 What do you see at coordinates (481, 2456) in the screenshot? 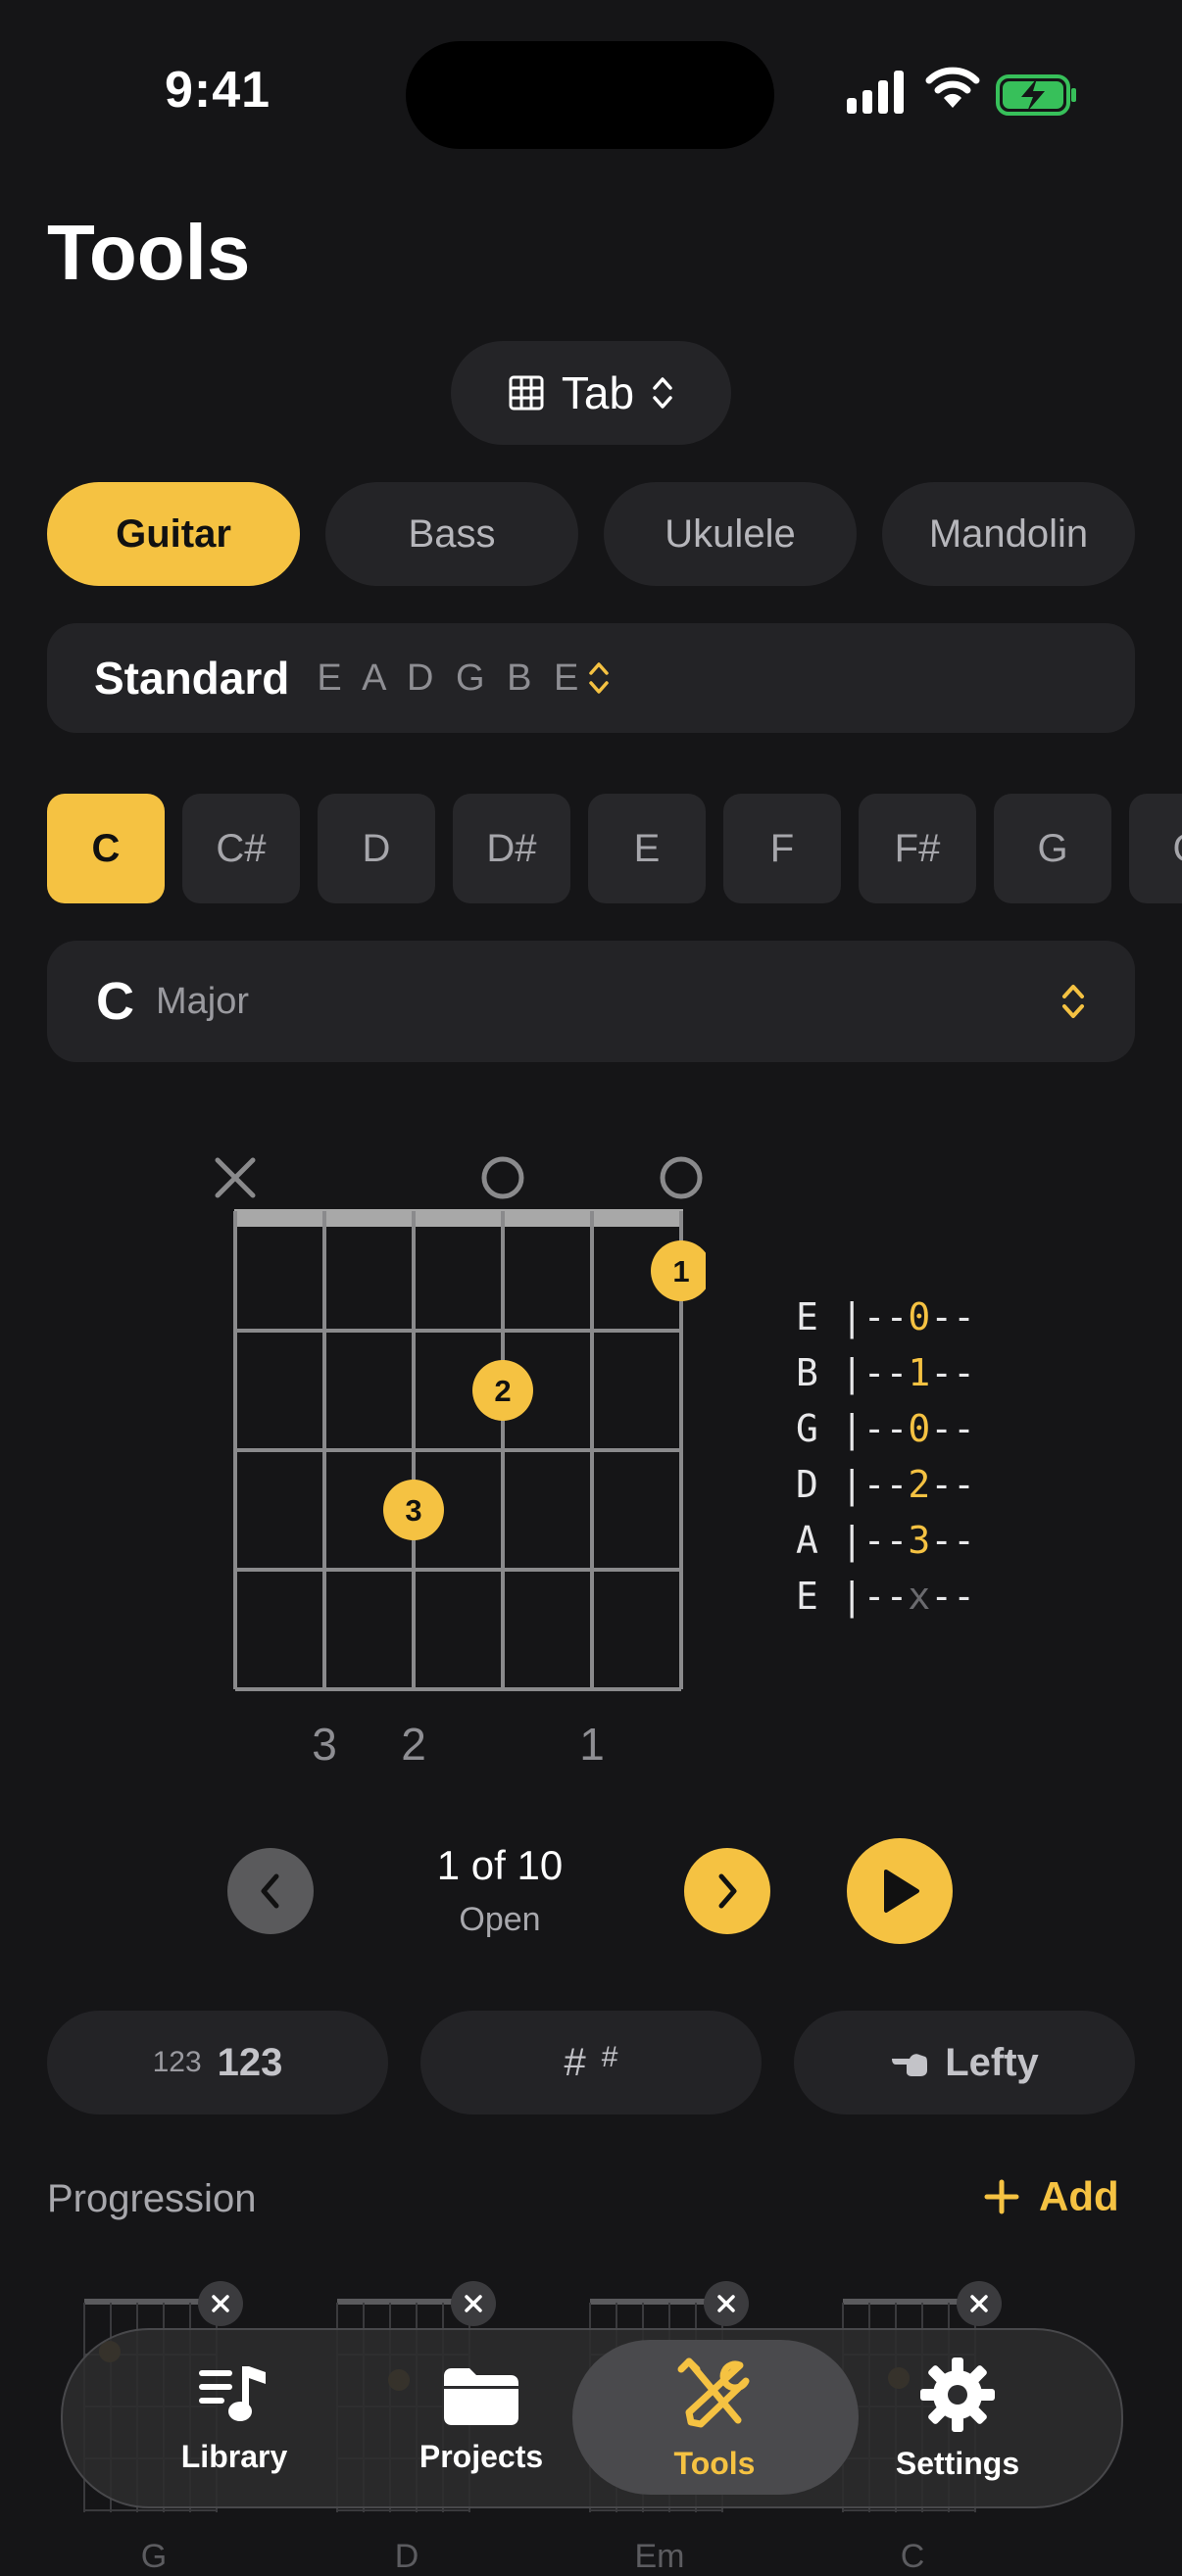
I see `tab-projects-label: Projects` at bounding box center [481, 2456].